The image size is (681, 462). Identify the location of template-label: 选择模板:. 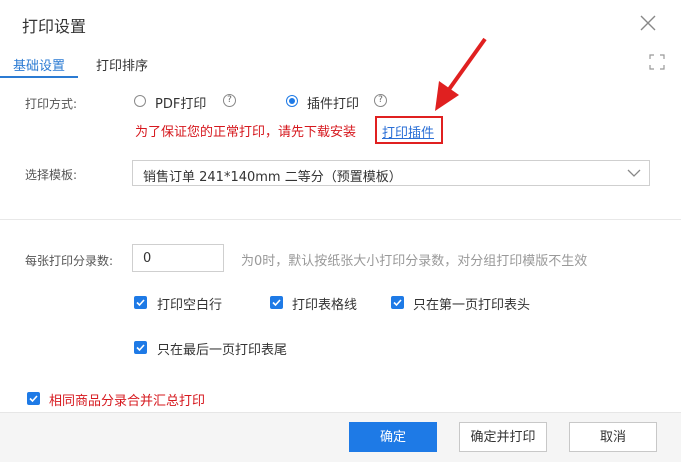
(51, 175).